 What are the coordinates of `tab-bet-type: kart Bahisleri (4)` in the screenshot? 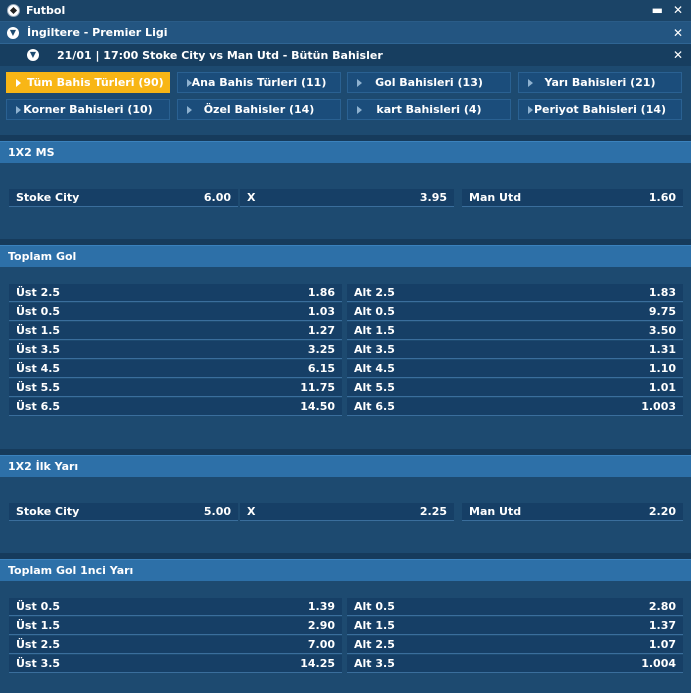 It's located at (429, 109).